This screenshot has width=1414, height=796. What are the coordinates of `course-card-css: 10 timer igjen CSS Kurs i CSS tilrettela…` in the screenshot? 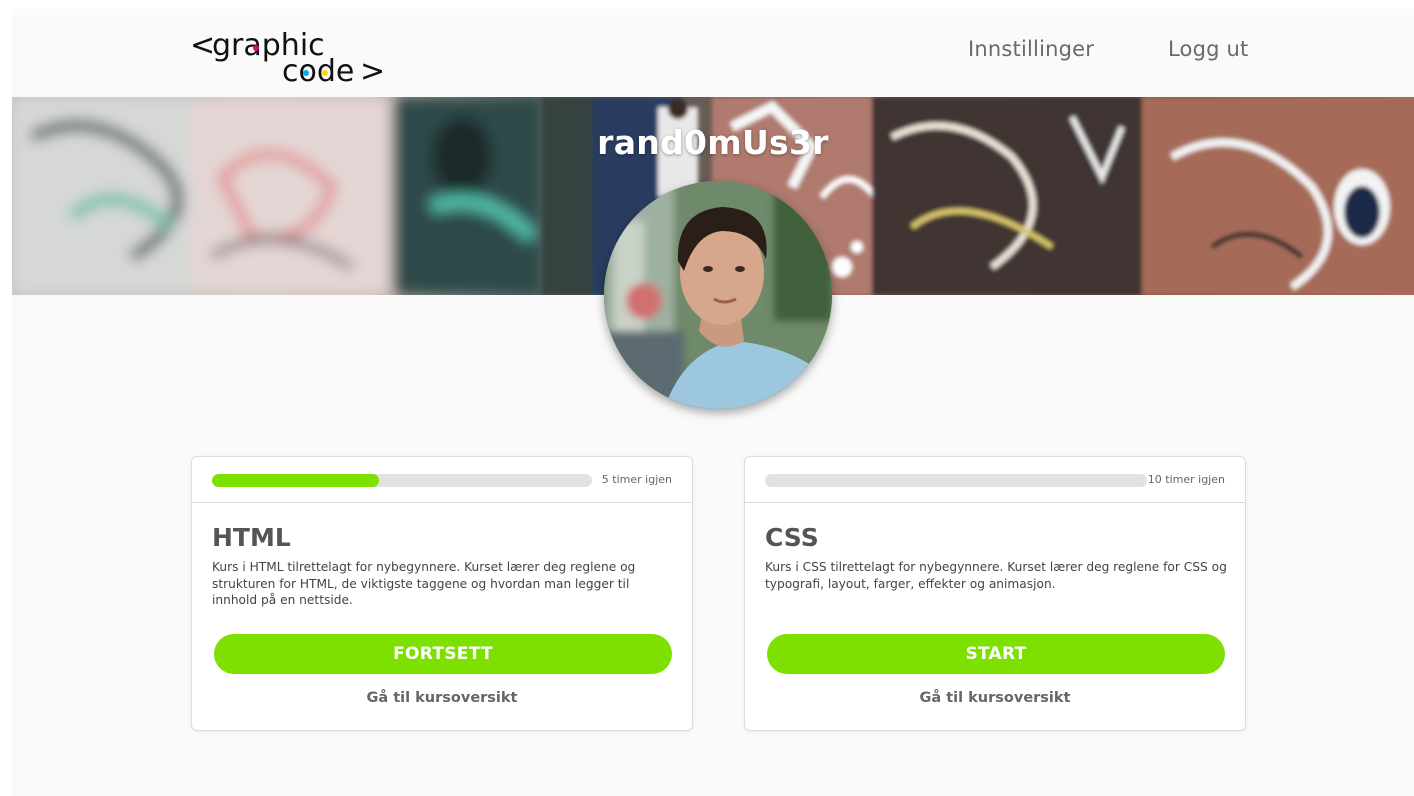 It's located at (995, 593).